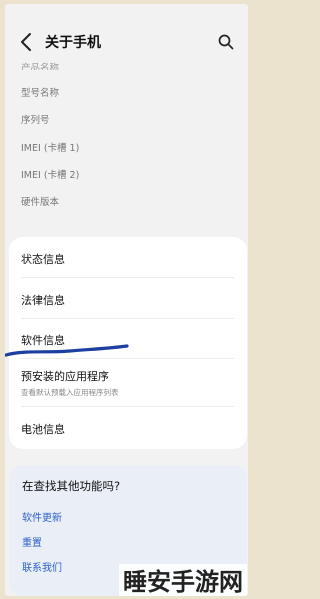 The width and height of the screenshot is (320, 599). Describe the element at coordinates (40, 202) in the screenshot. I see `info-item-hardware-version: 硬件版本` at that location.